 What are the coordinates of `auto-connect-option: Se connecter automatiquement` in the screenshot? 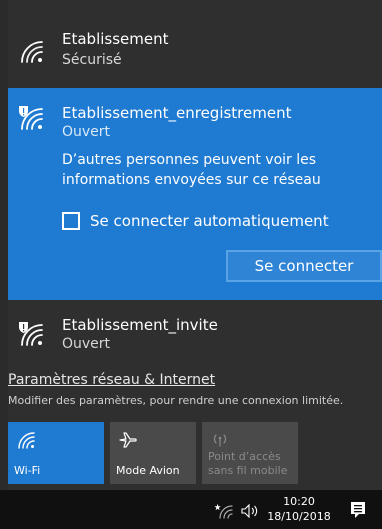 It's located at (195, 221).